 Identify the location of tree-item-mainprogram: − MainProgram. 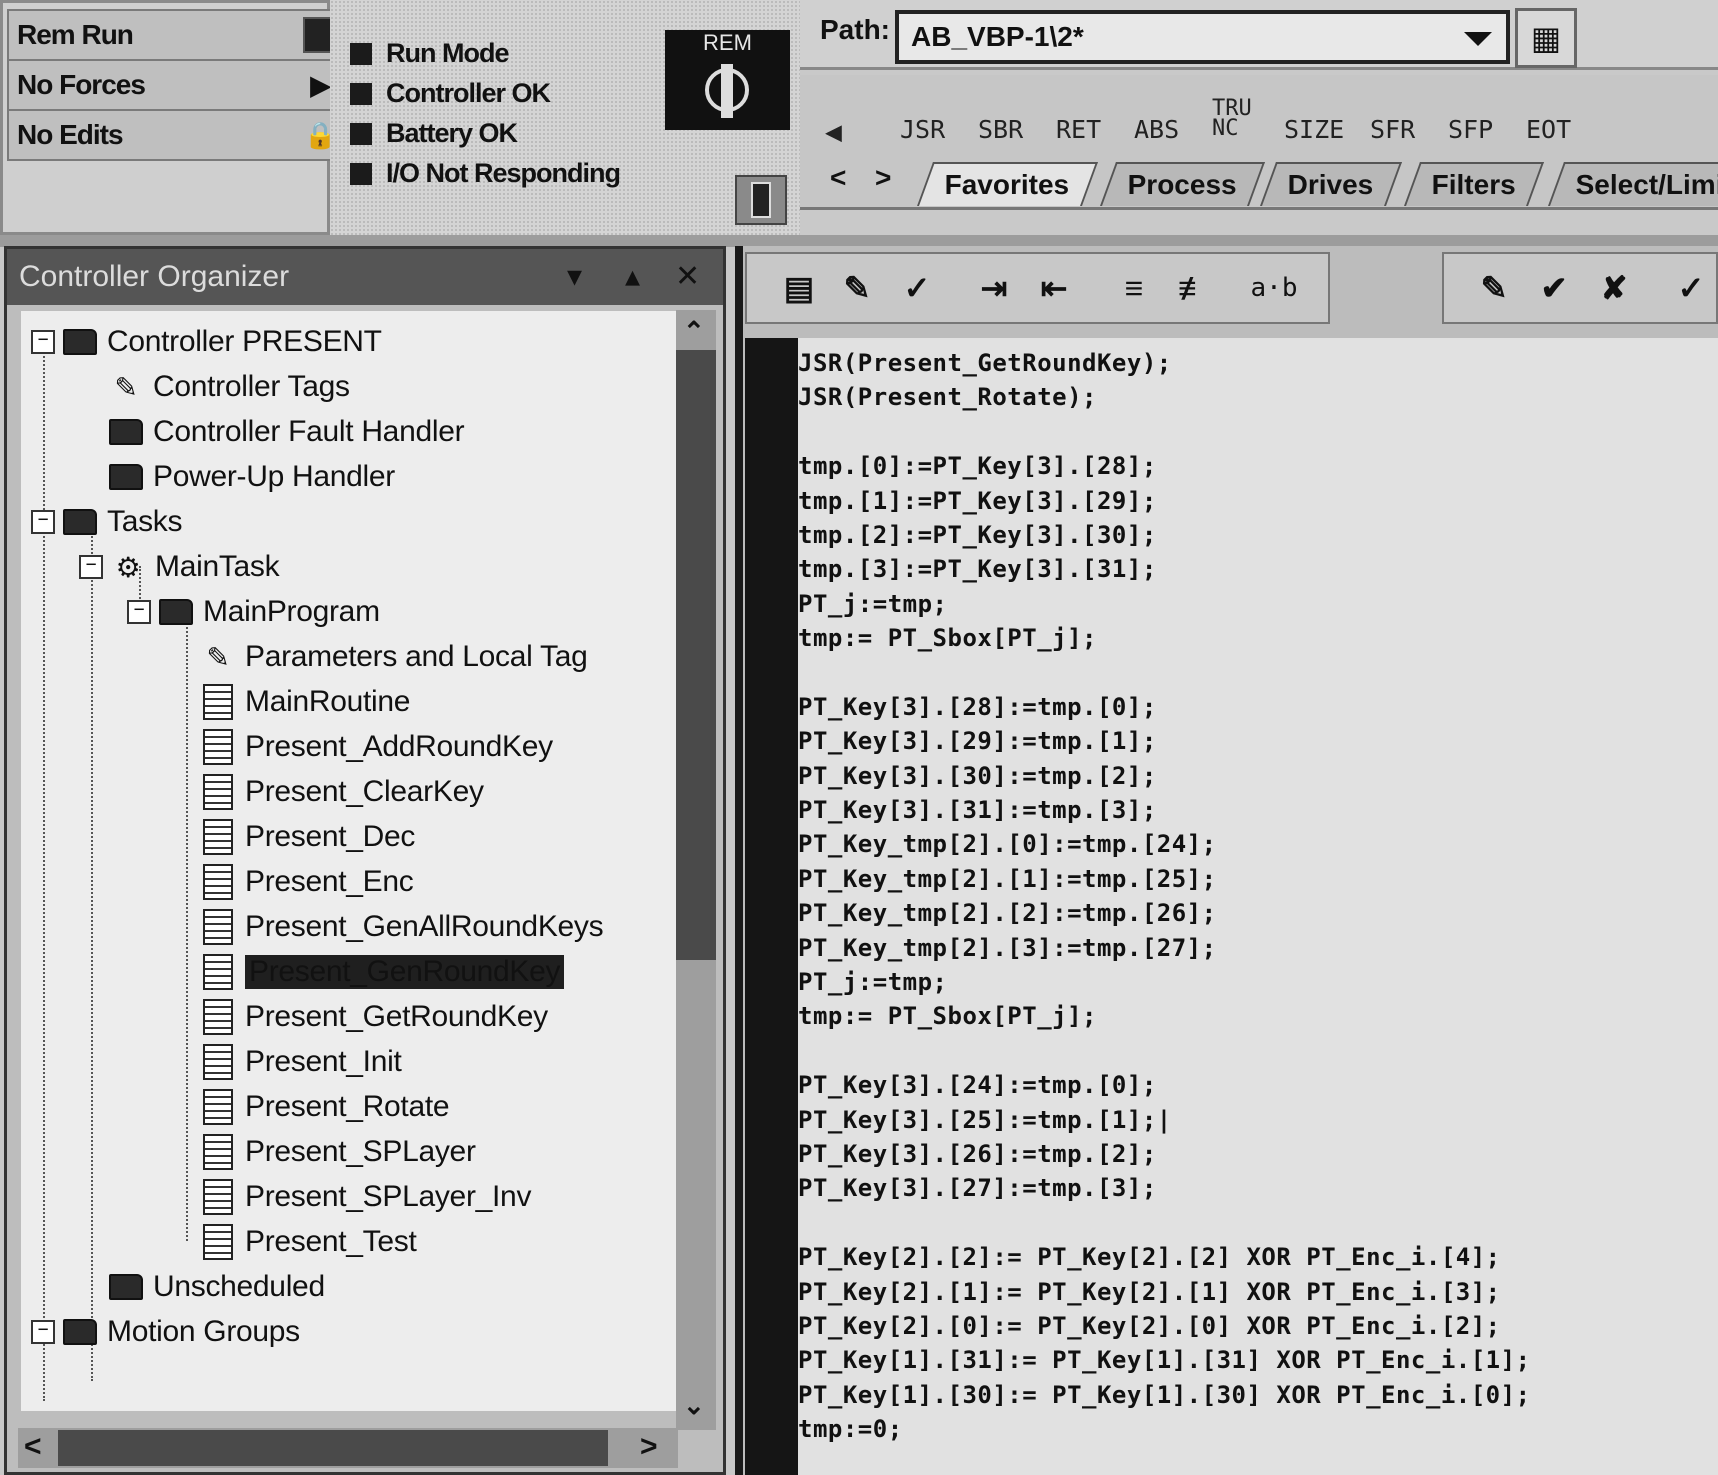
(253, 612).